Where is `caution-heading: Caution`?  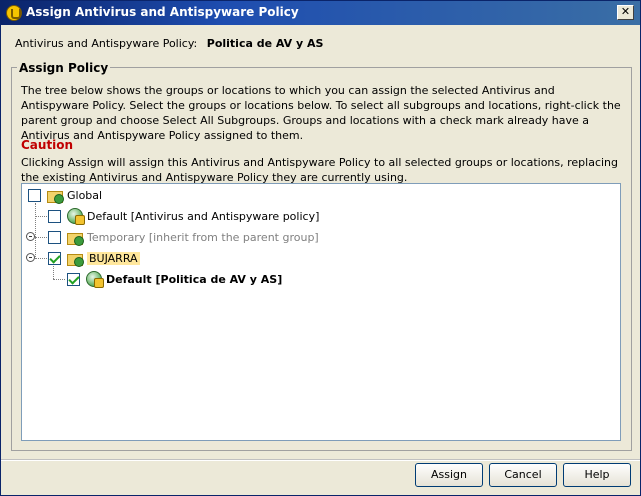 caution-heading: Caution is located at coordinates (47, 145).